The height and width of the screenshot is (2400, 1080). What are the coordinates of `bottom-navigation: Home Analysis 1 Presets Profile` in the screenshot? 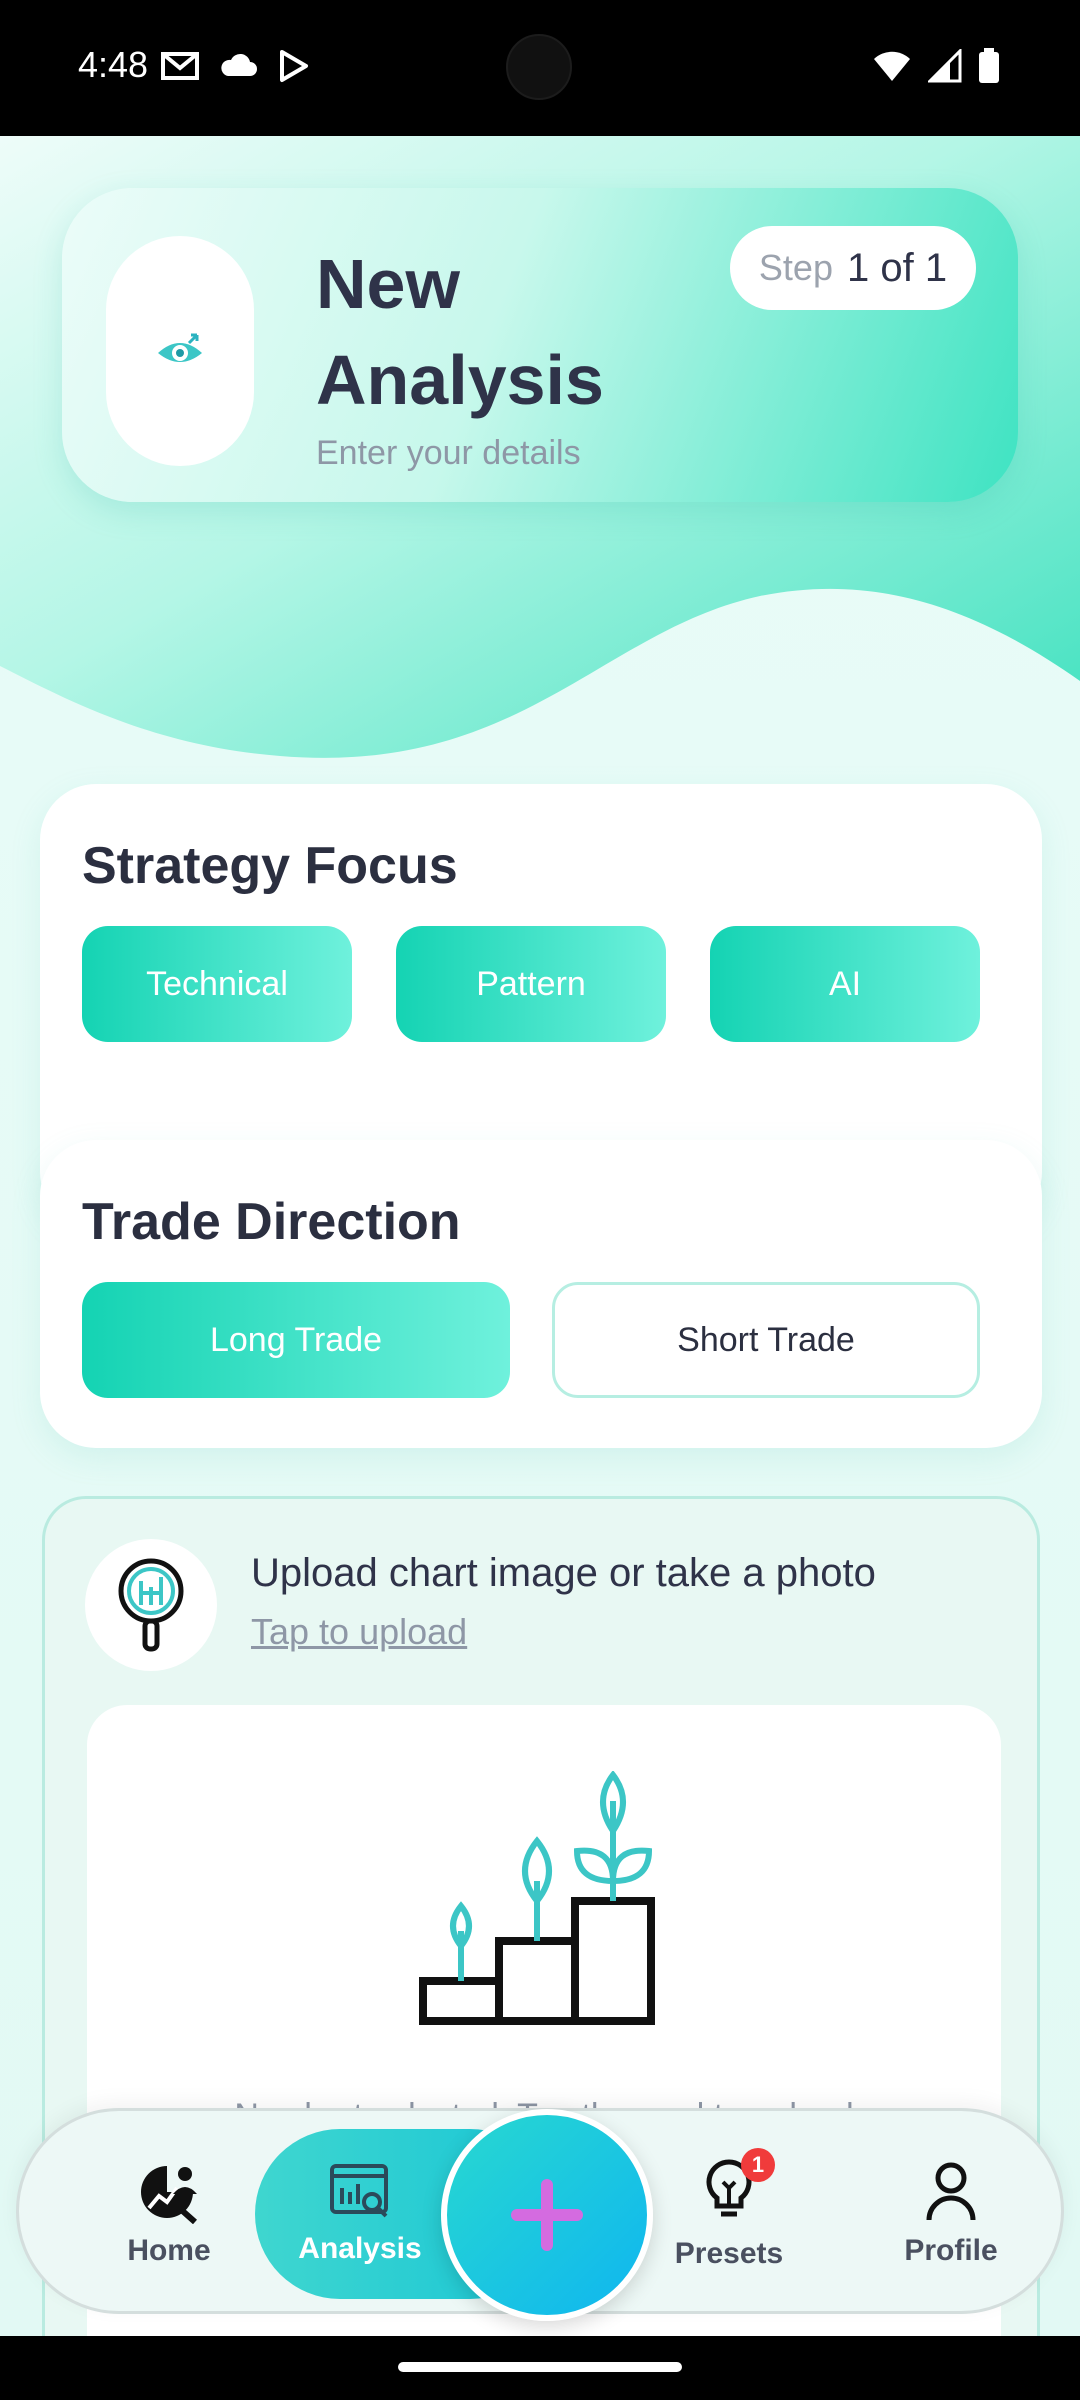 It's located at (540, 2214).